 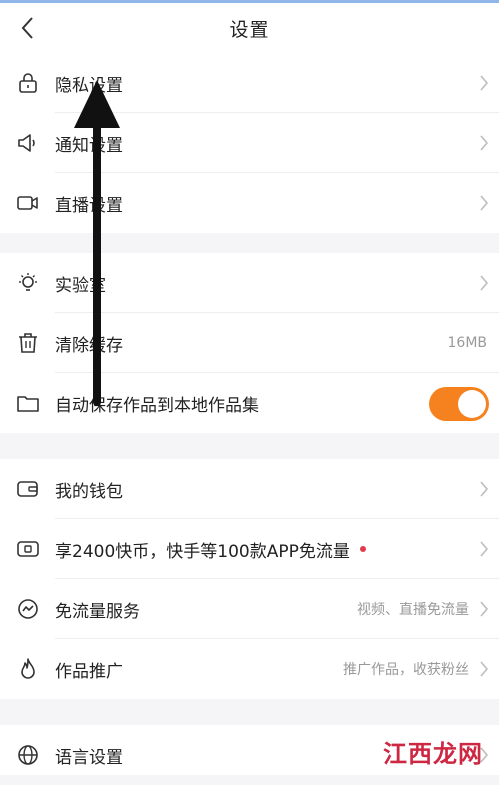 I want to click on toggle-knob, so click(x=472, y=404).